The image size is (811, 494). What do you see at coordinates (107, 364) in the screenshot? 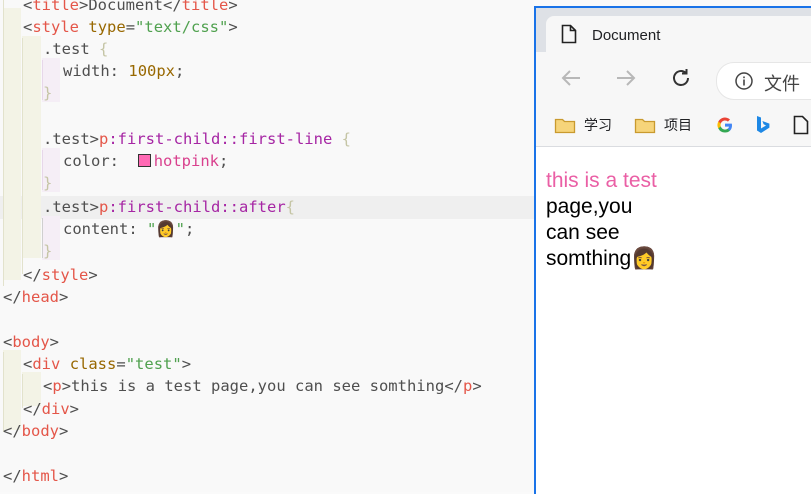
I see `code-line-div-open: <div class="test">` at bounding box center [107, 364].